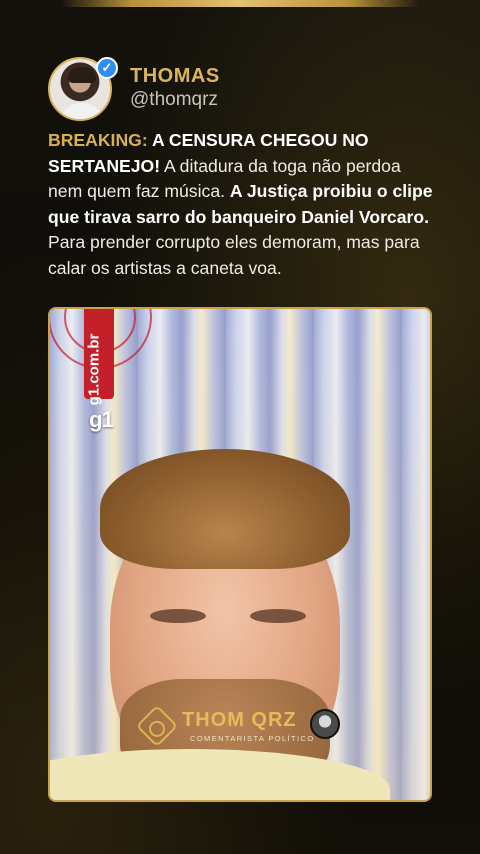  What do you see at coordinates (225, 509) in the screenshot?
I see `person-hair` at bounding box center [225, 509].